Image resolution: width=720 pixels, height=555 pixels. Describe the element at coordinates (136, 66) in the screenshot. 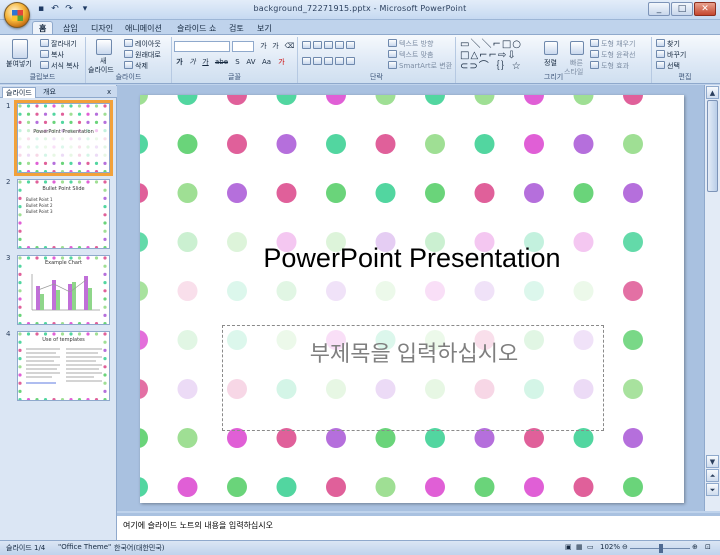

I see `delete-slide-button: 삭제` at that location.